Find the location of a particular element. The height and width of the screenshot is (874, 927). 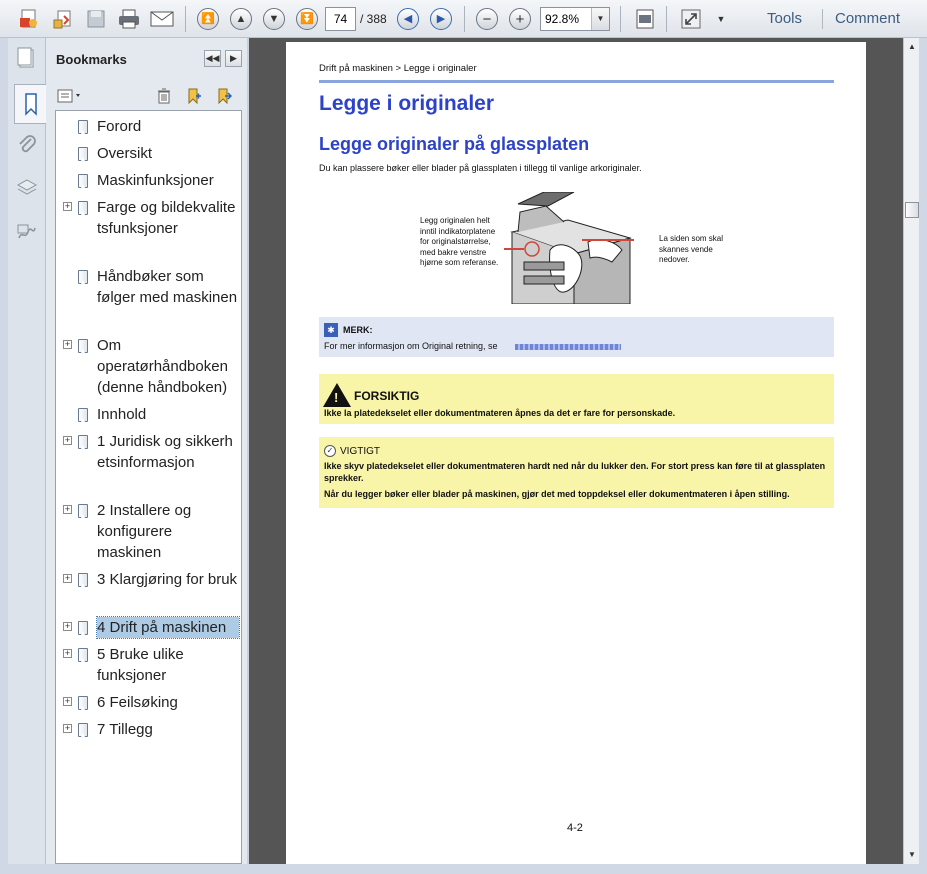

comment-button: Comment is located at coordinates (867, 18).